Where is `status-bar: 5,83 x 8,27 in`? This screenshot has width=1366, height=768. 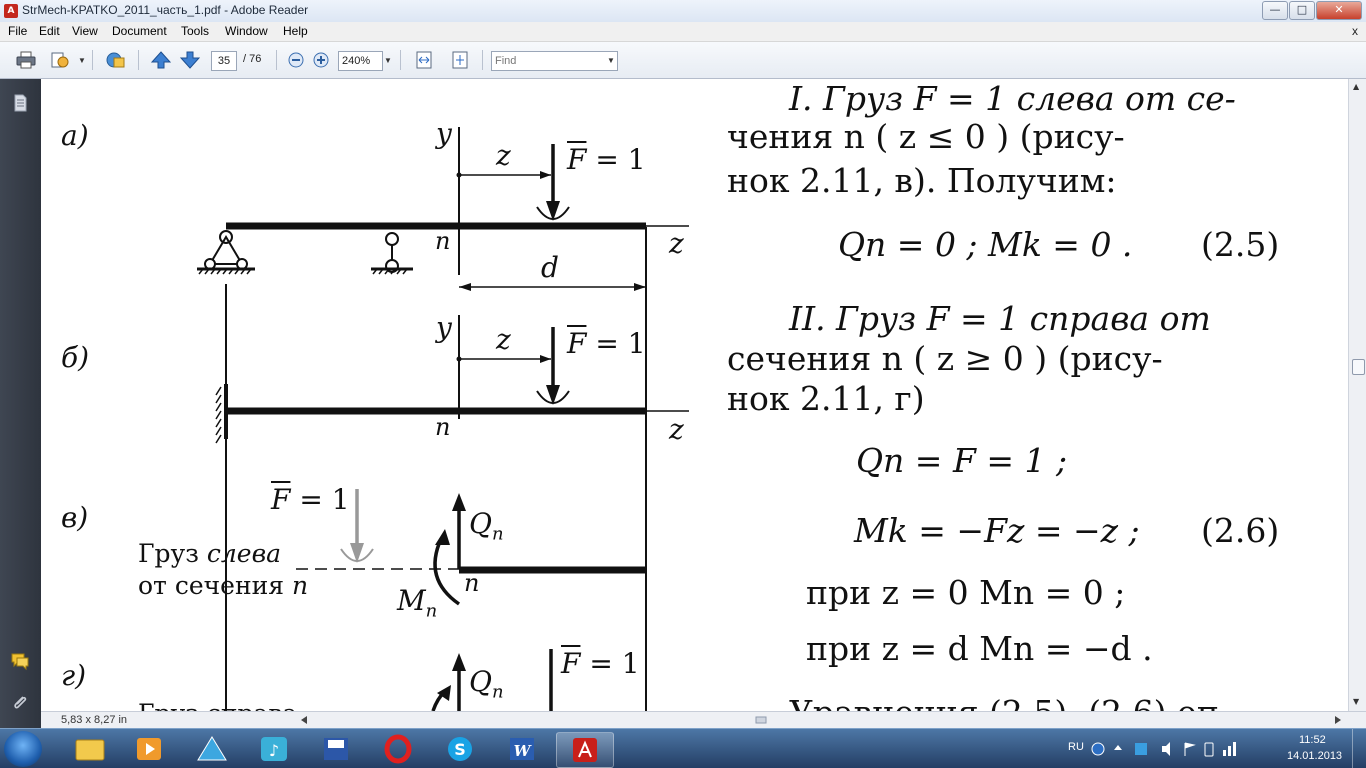
status-bar: 5,83 x 8,27 in is located at coordinates (703, 720).